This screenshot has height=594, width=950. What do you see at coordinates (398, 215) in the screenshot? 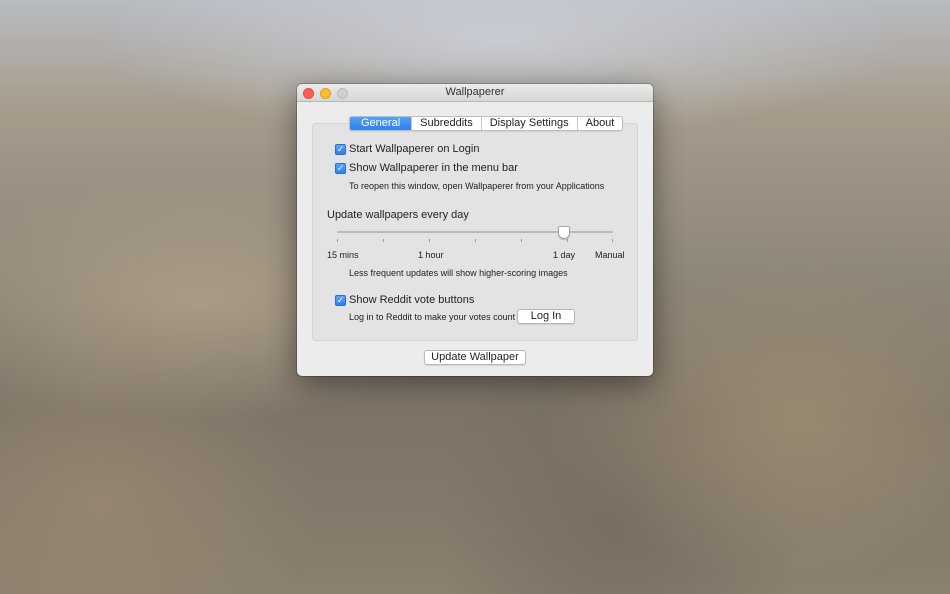
I see `update-frequency-label: Update wallpapers every day` at bounding box center [398, 215].